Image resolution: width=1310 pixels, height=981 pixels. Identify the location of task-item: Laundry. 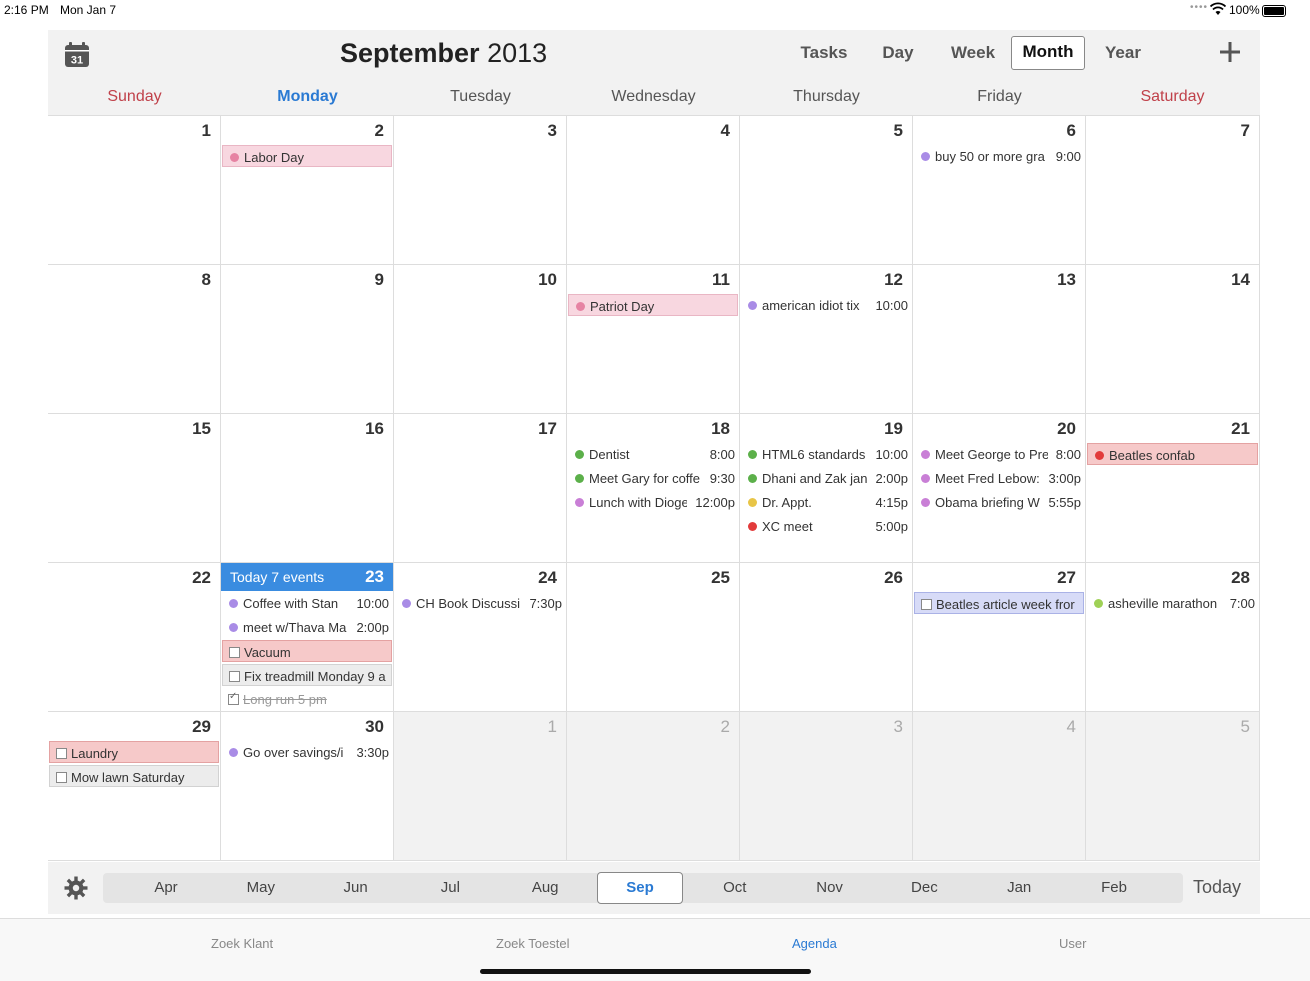
(134, 752).